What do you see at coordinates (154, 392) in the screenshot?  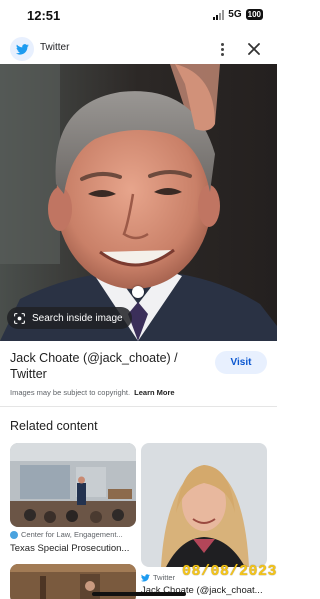 I see `learn-more-link: Learn More` at bounding box center [154, 392].